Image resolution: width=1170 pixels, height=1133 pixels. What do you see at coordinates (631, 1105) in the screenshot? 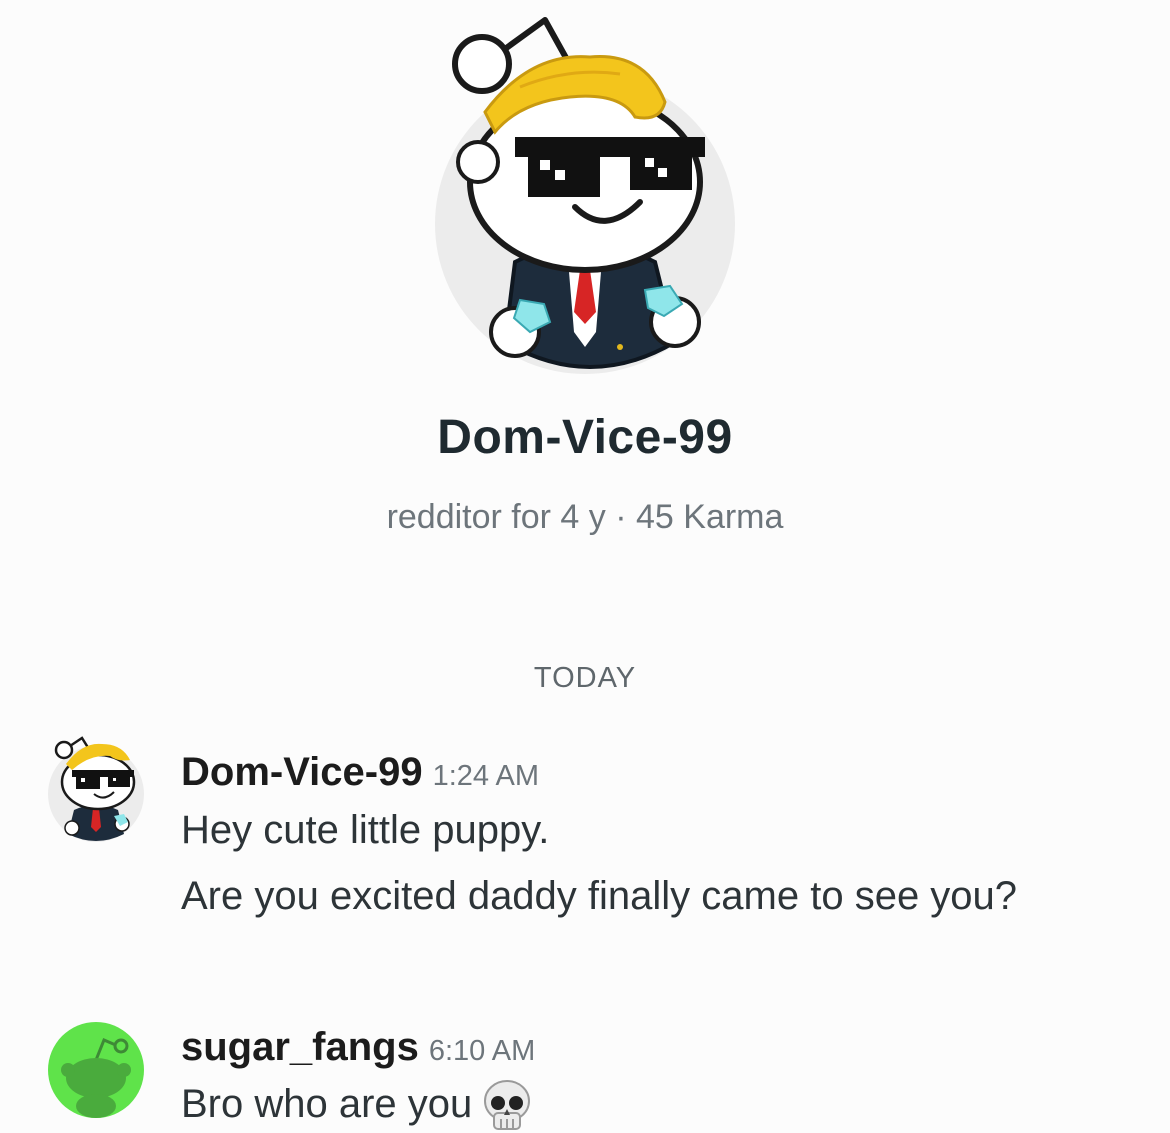
I see `message-text: Bro who are you` at bounding box center [631, 1105].